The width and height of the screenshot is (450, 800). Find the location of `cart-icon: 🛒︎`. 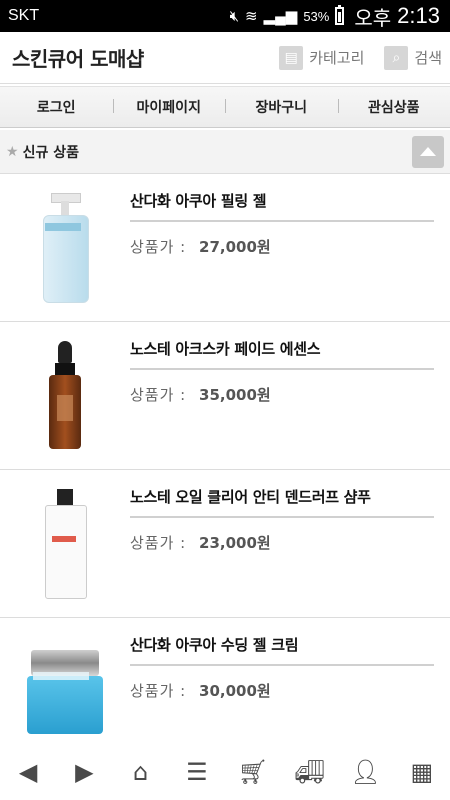

cart-icon: 🛒︎ is located at coordinates (253, 772).